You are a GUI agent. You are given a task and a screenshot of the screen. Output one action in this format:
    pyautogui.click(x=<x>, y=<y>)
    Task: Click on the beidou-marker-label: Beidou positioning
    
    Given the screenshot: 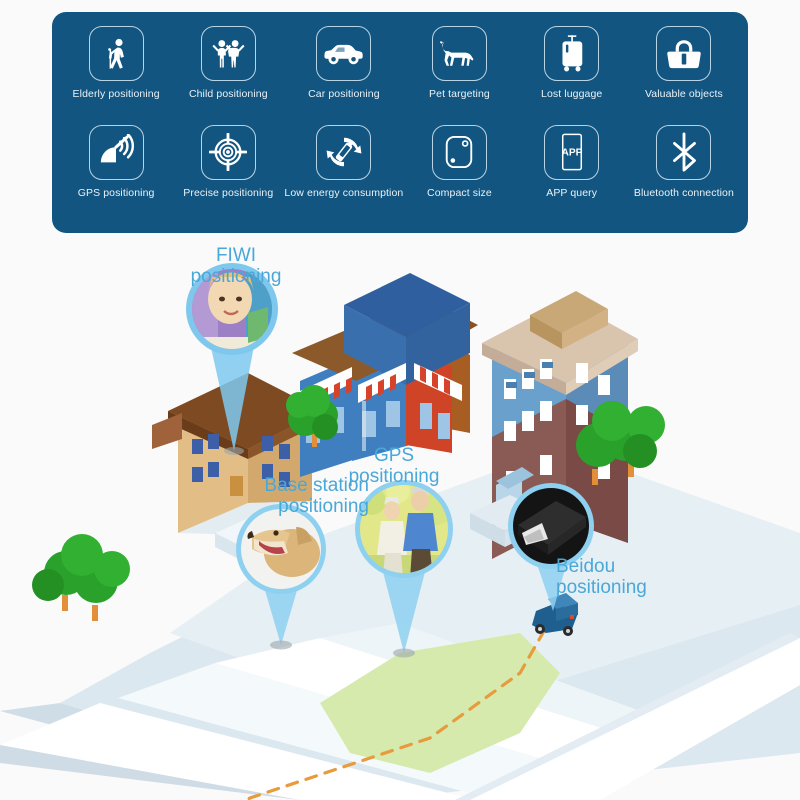 What is the action you would take?
    pyautogui.click(x=601, y=577)
    